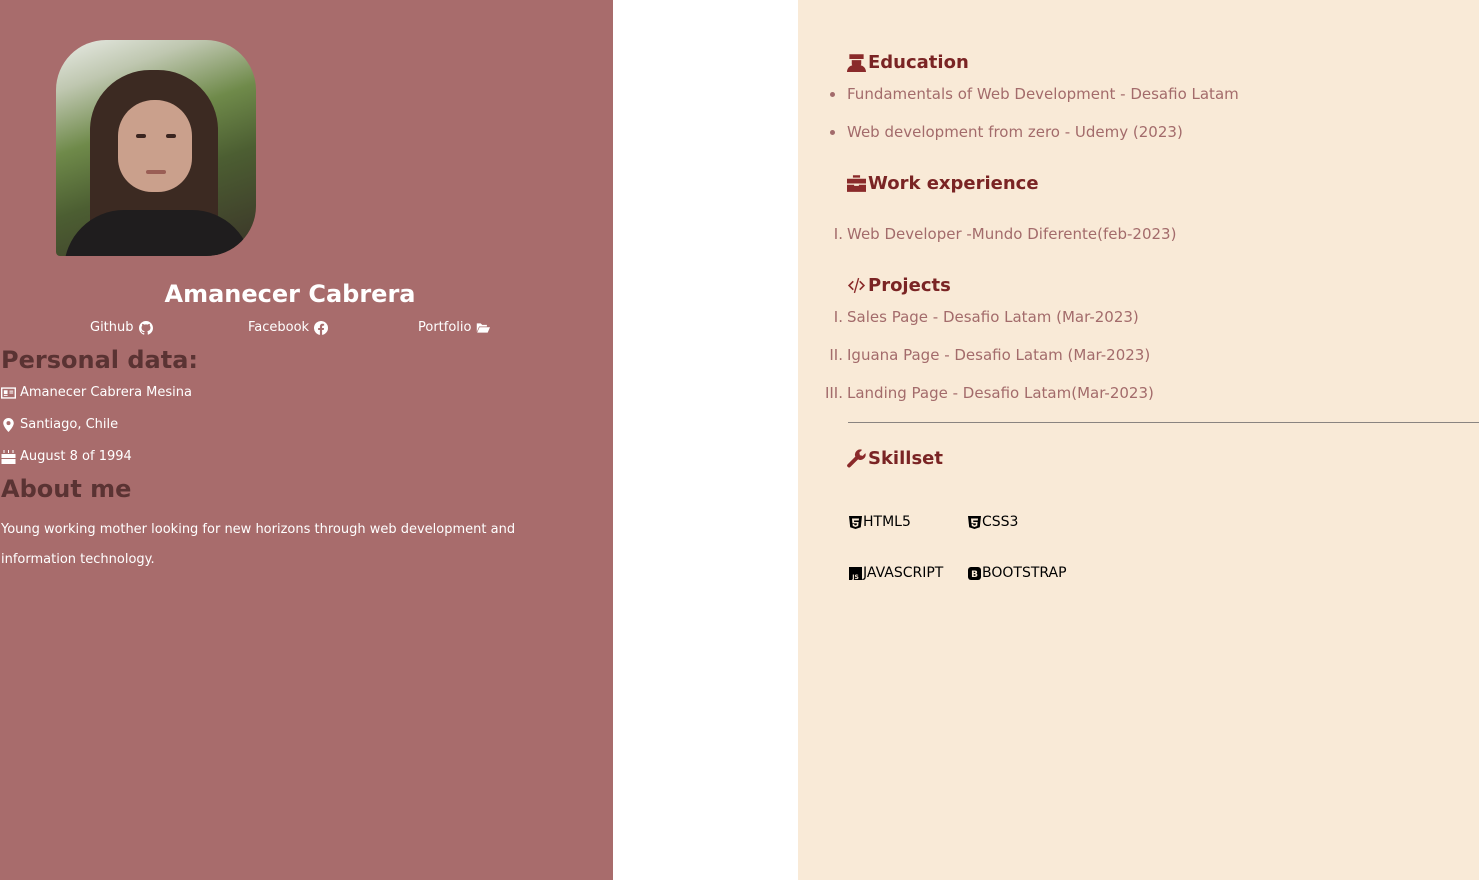 The image size is (1479, 880). I want to click on css3-icon, so click(974, 522).